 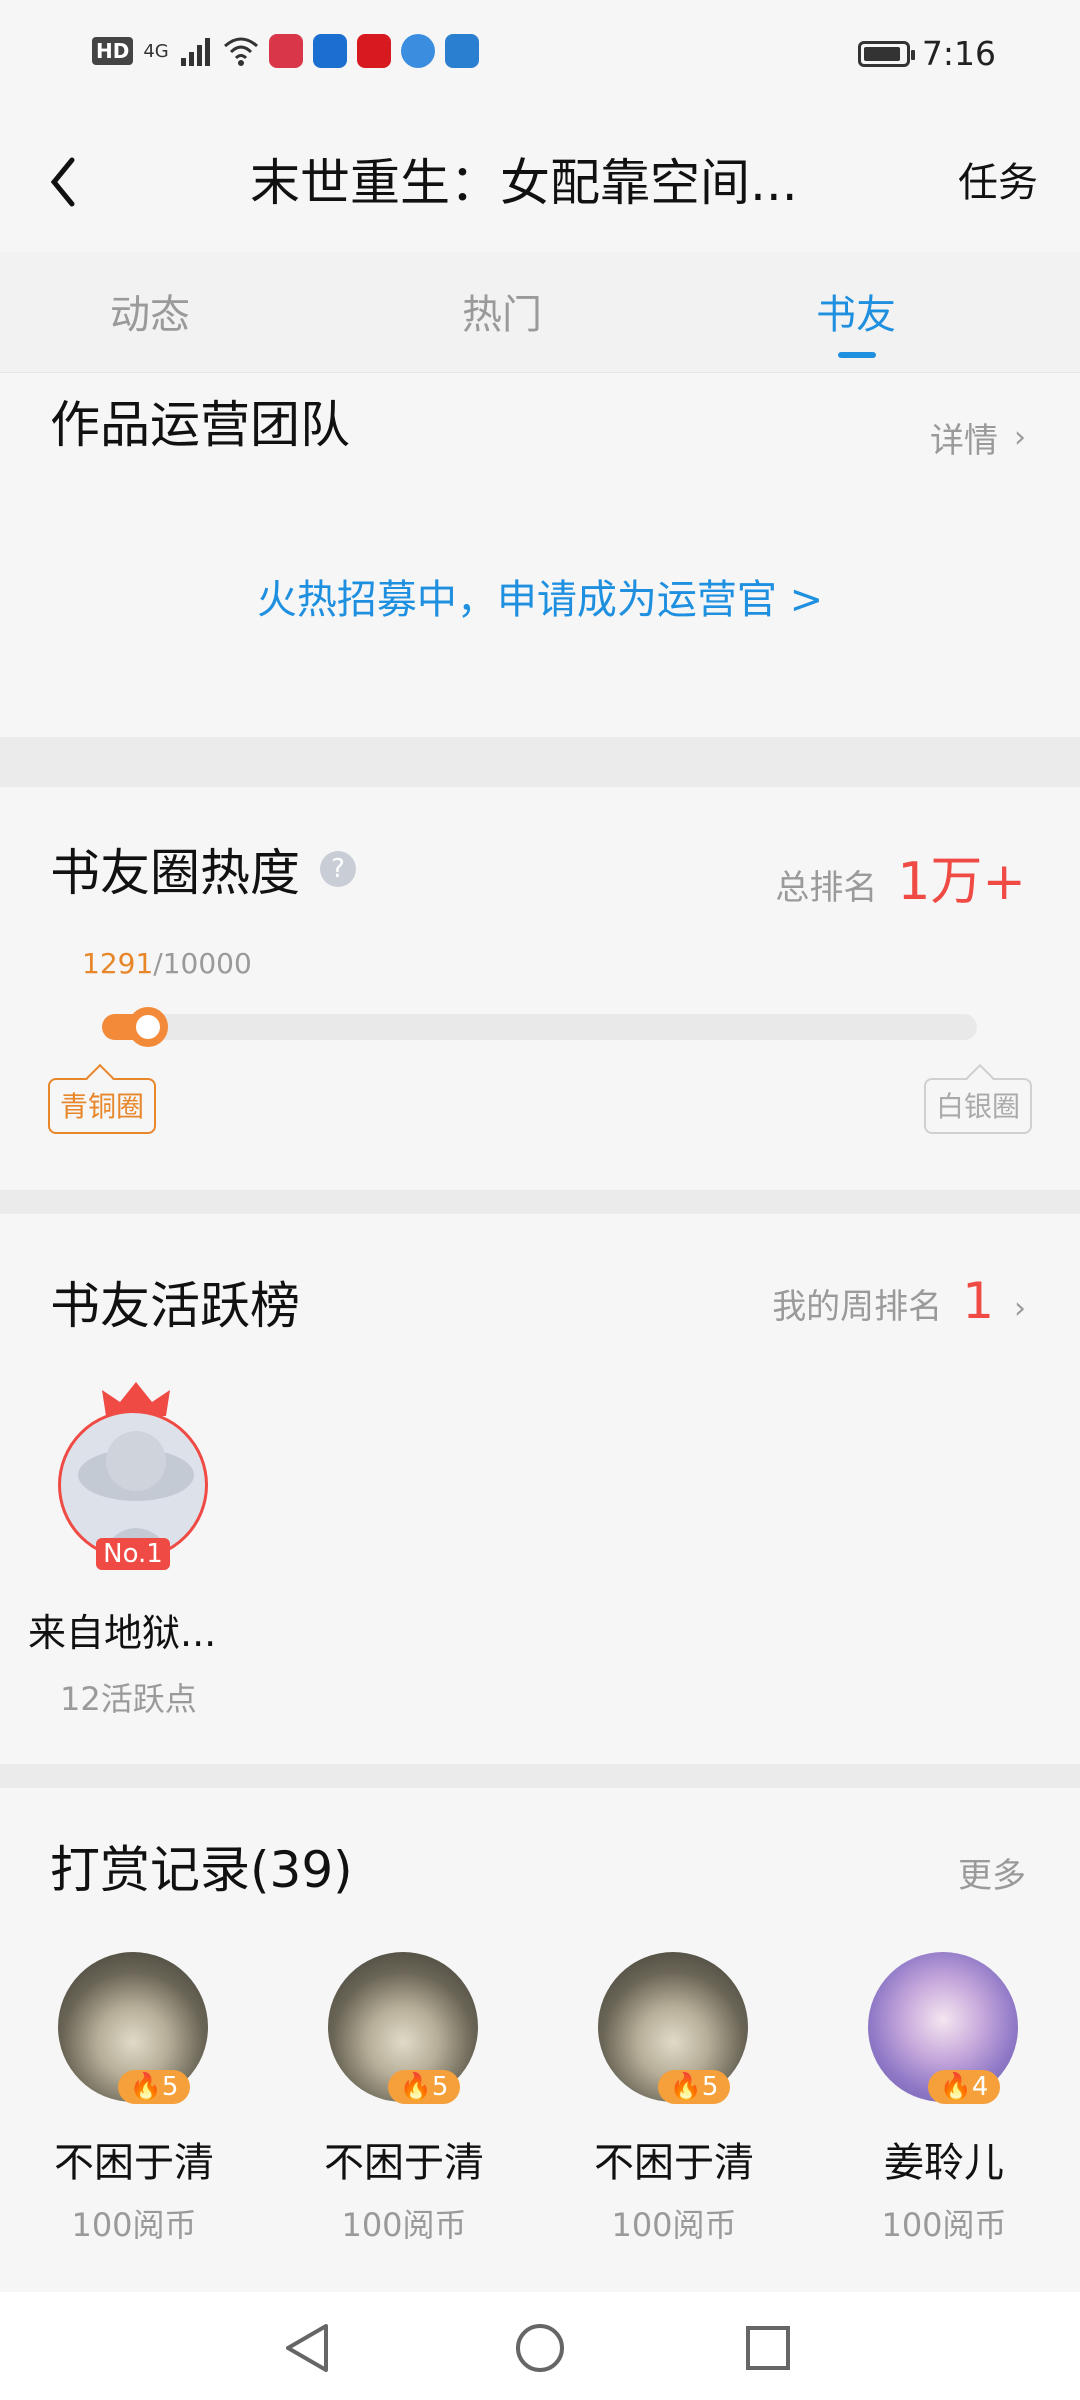 I want to click on ops-detail-label: 详情, so click(x=964, y=441).